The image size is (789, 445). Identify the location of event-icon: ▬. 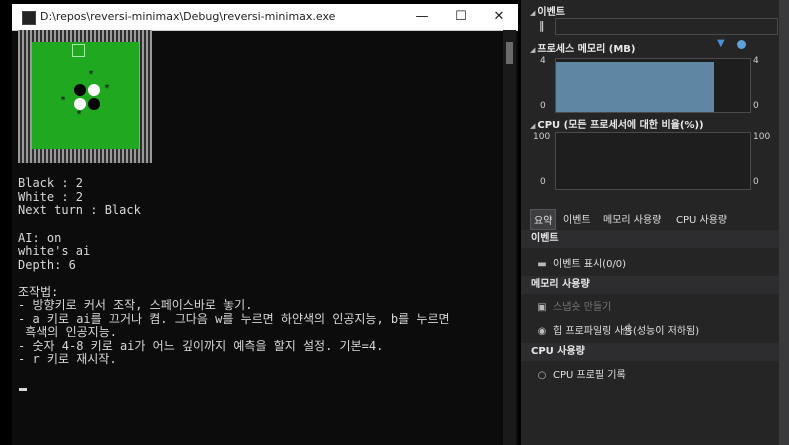
(542, 264).